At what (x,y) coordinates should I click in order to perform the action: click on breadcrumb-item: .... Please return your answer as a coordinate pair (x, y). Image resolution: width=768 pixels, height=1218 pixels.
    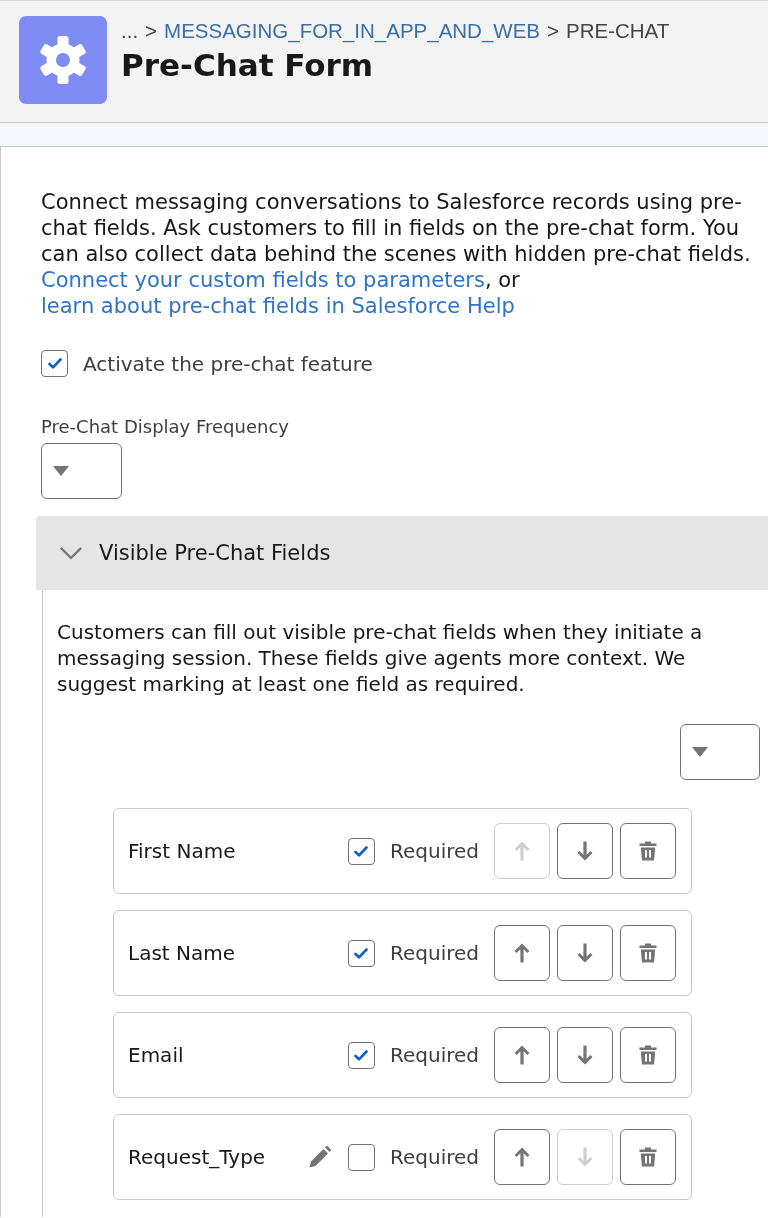
    Looking at the image, I should click on (130, 31).